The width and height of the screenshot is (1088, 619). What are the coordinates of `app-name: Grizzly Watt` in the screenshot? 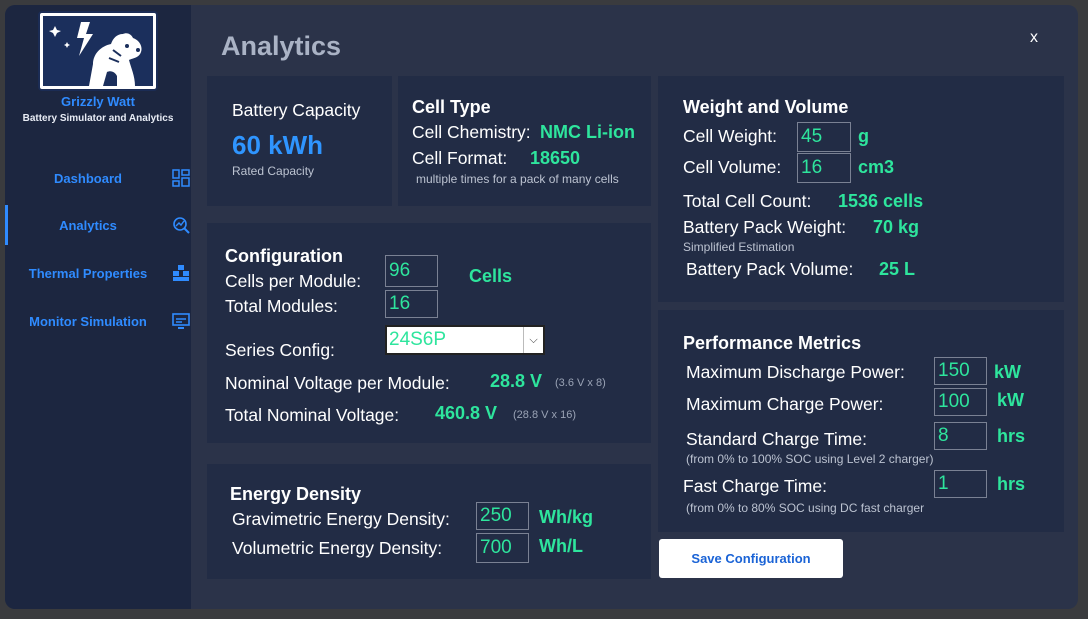 It's located at (98, 101).